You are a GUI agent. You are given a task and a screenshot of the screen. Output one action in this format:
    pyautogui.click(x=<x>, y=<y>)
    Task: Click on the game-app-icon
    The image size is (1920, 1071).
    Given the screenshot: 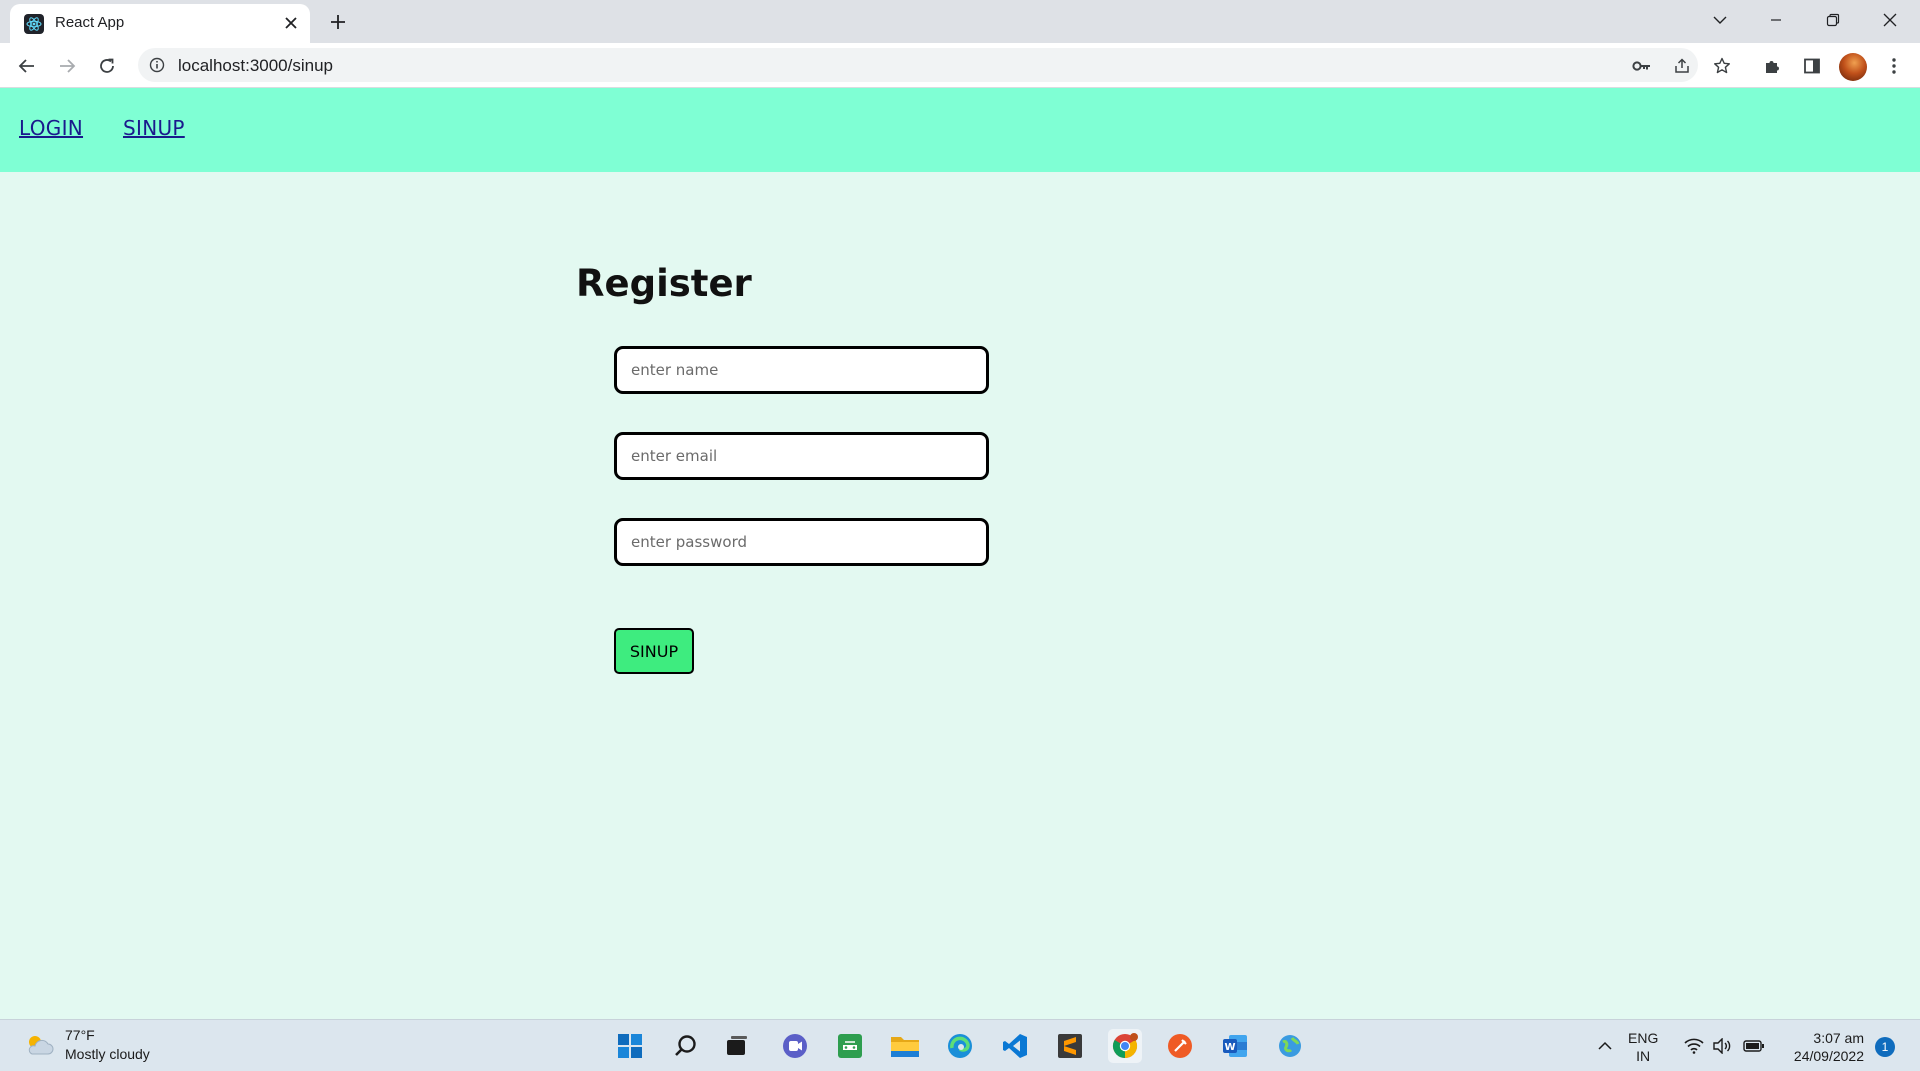 What is the action you would take?
    pyautogui.click(x=850, y=1046)
    